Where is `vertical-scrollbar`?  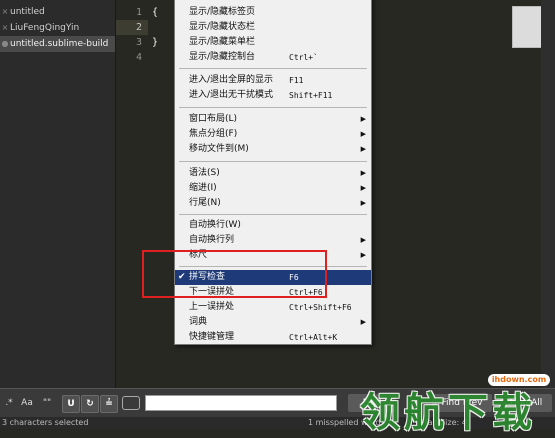
vertical-scrollbar is located at coordinates (548, 194).